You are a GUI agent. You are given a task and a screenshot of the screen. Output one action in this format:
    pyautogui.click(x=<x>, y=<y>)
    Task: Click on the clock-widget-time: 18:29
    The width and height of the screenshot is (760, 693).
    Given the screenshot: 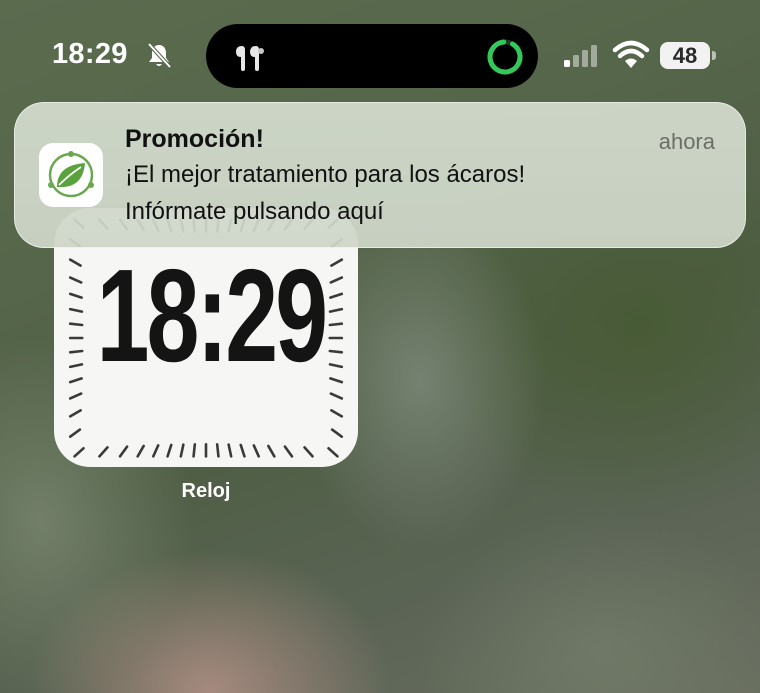 What is the action you would take?
    pyautogui.click(x=212, y=315)
    